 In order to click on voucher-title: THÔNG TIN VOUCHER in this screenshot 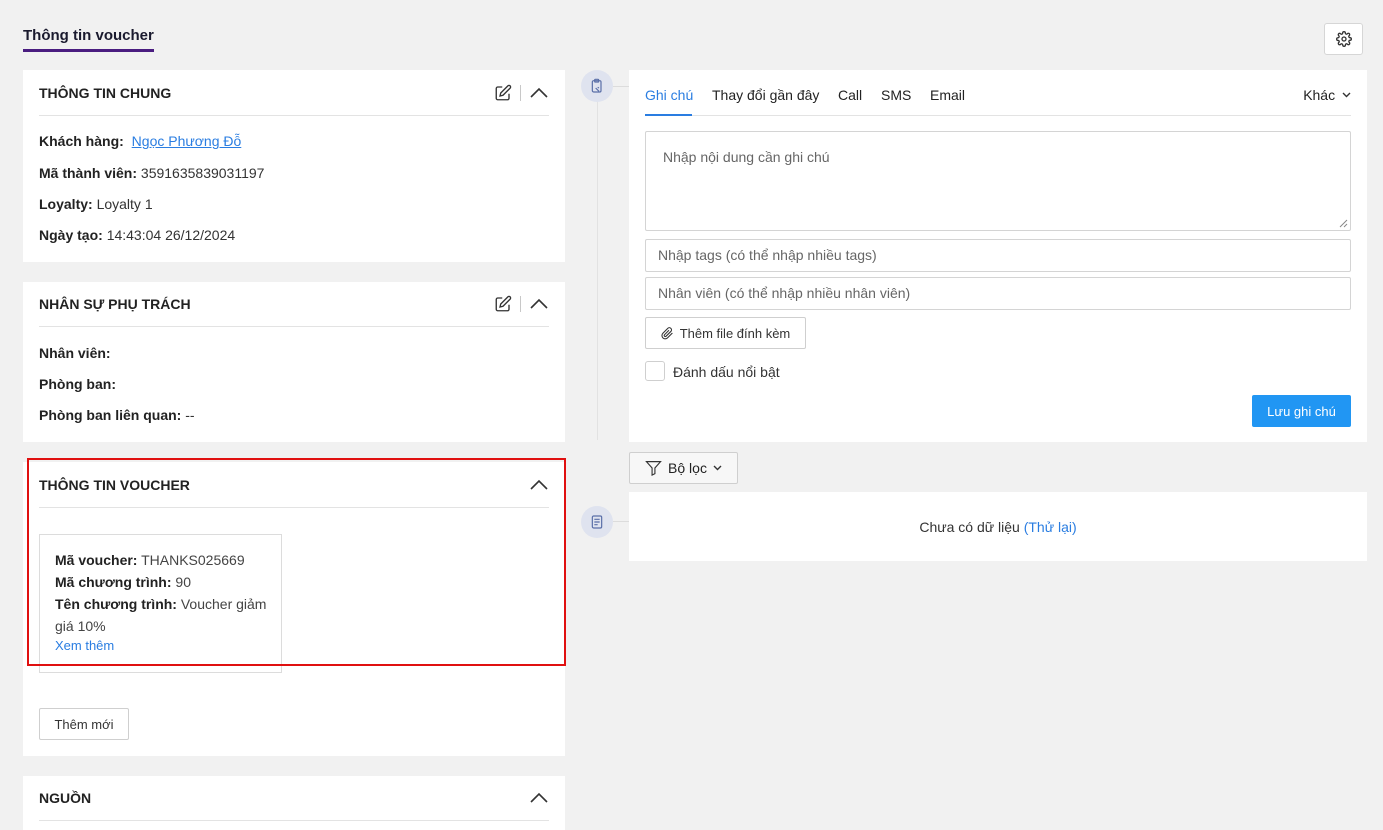, I will do `click(114, 484)`.